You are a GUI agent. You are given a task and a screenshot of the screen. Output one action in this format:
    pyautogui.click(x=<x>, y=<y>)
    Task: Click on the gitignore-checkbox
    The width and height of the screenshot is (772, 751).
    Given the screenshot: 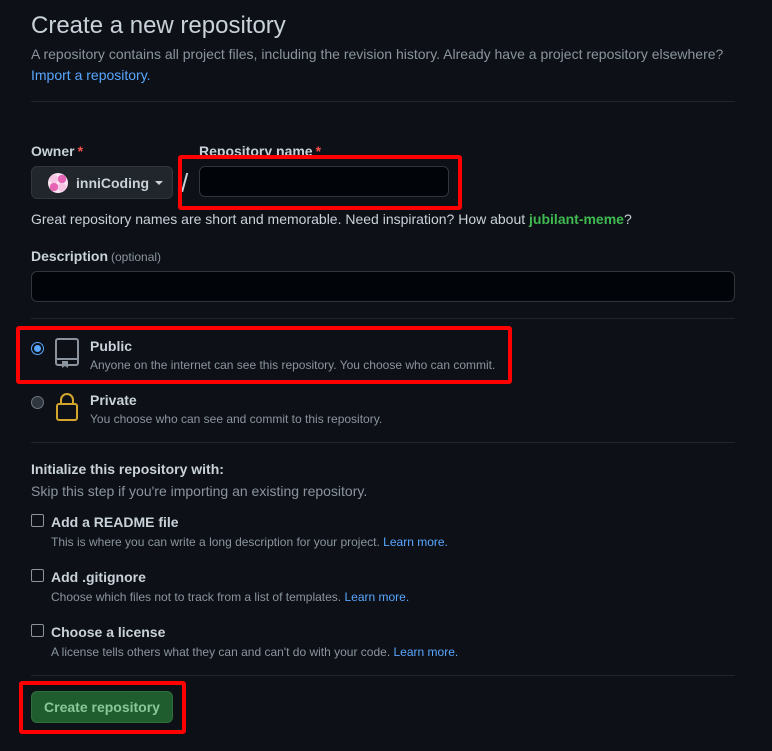 What is the action you would take?
    pyautogui.click(x=37, y=575)
    